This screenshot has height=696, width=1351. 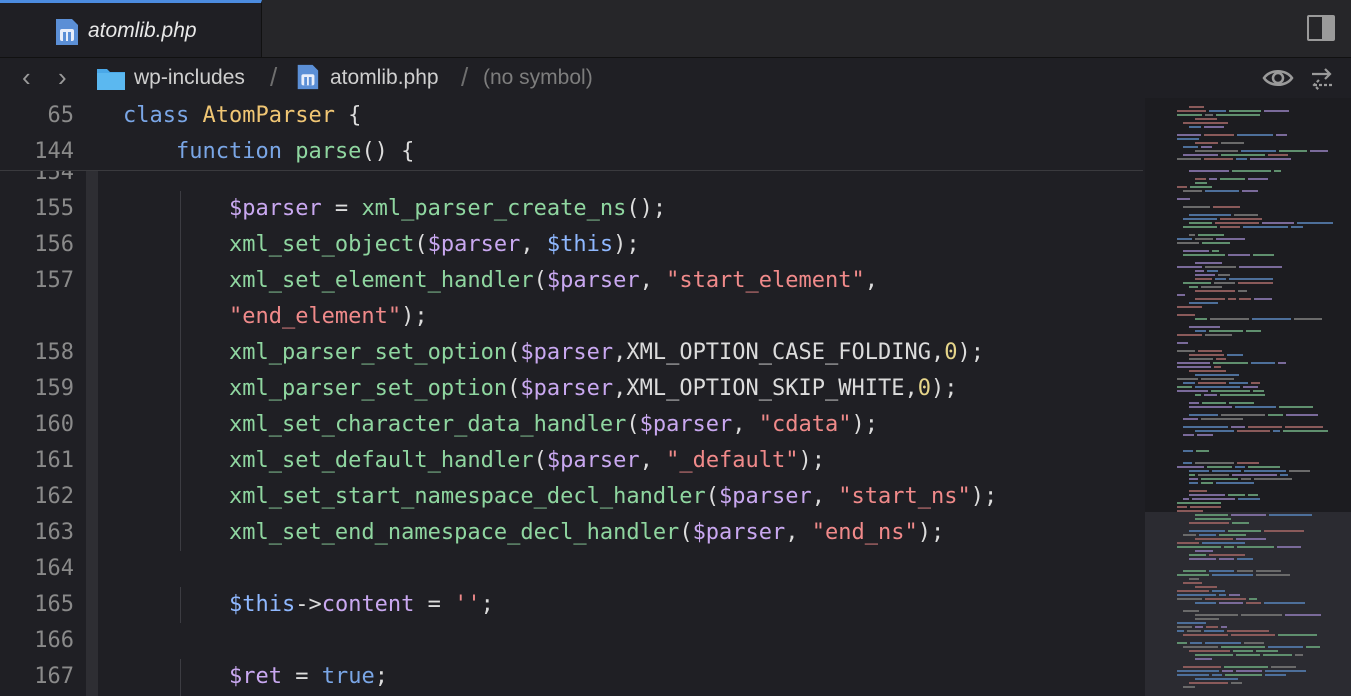 What do you see at coordinates (538, 78) in the screenshot?
I see `breadcrumb-symbol: (no symbol)` at bounding box center [538, 78].